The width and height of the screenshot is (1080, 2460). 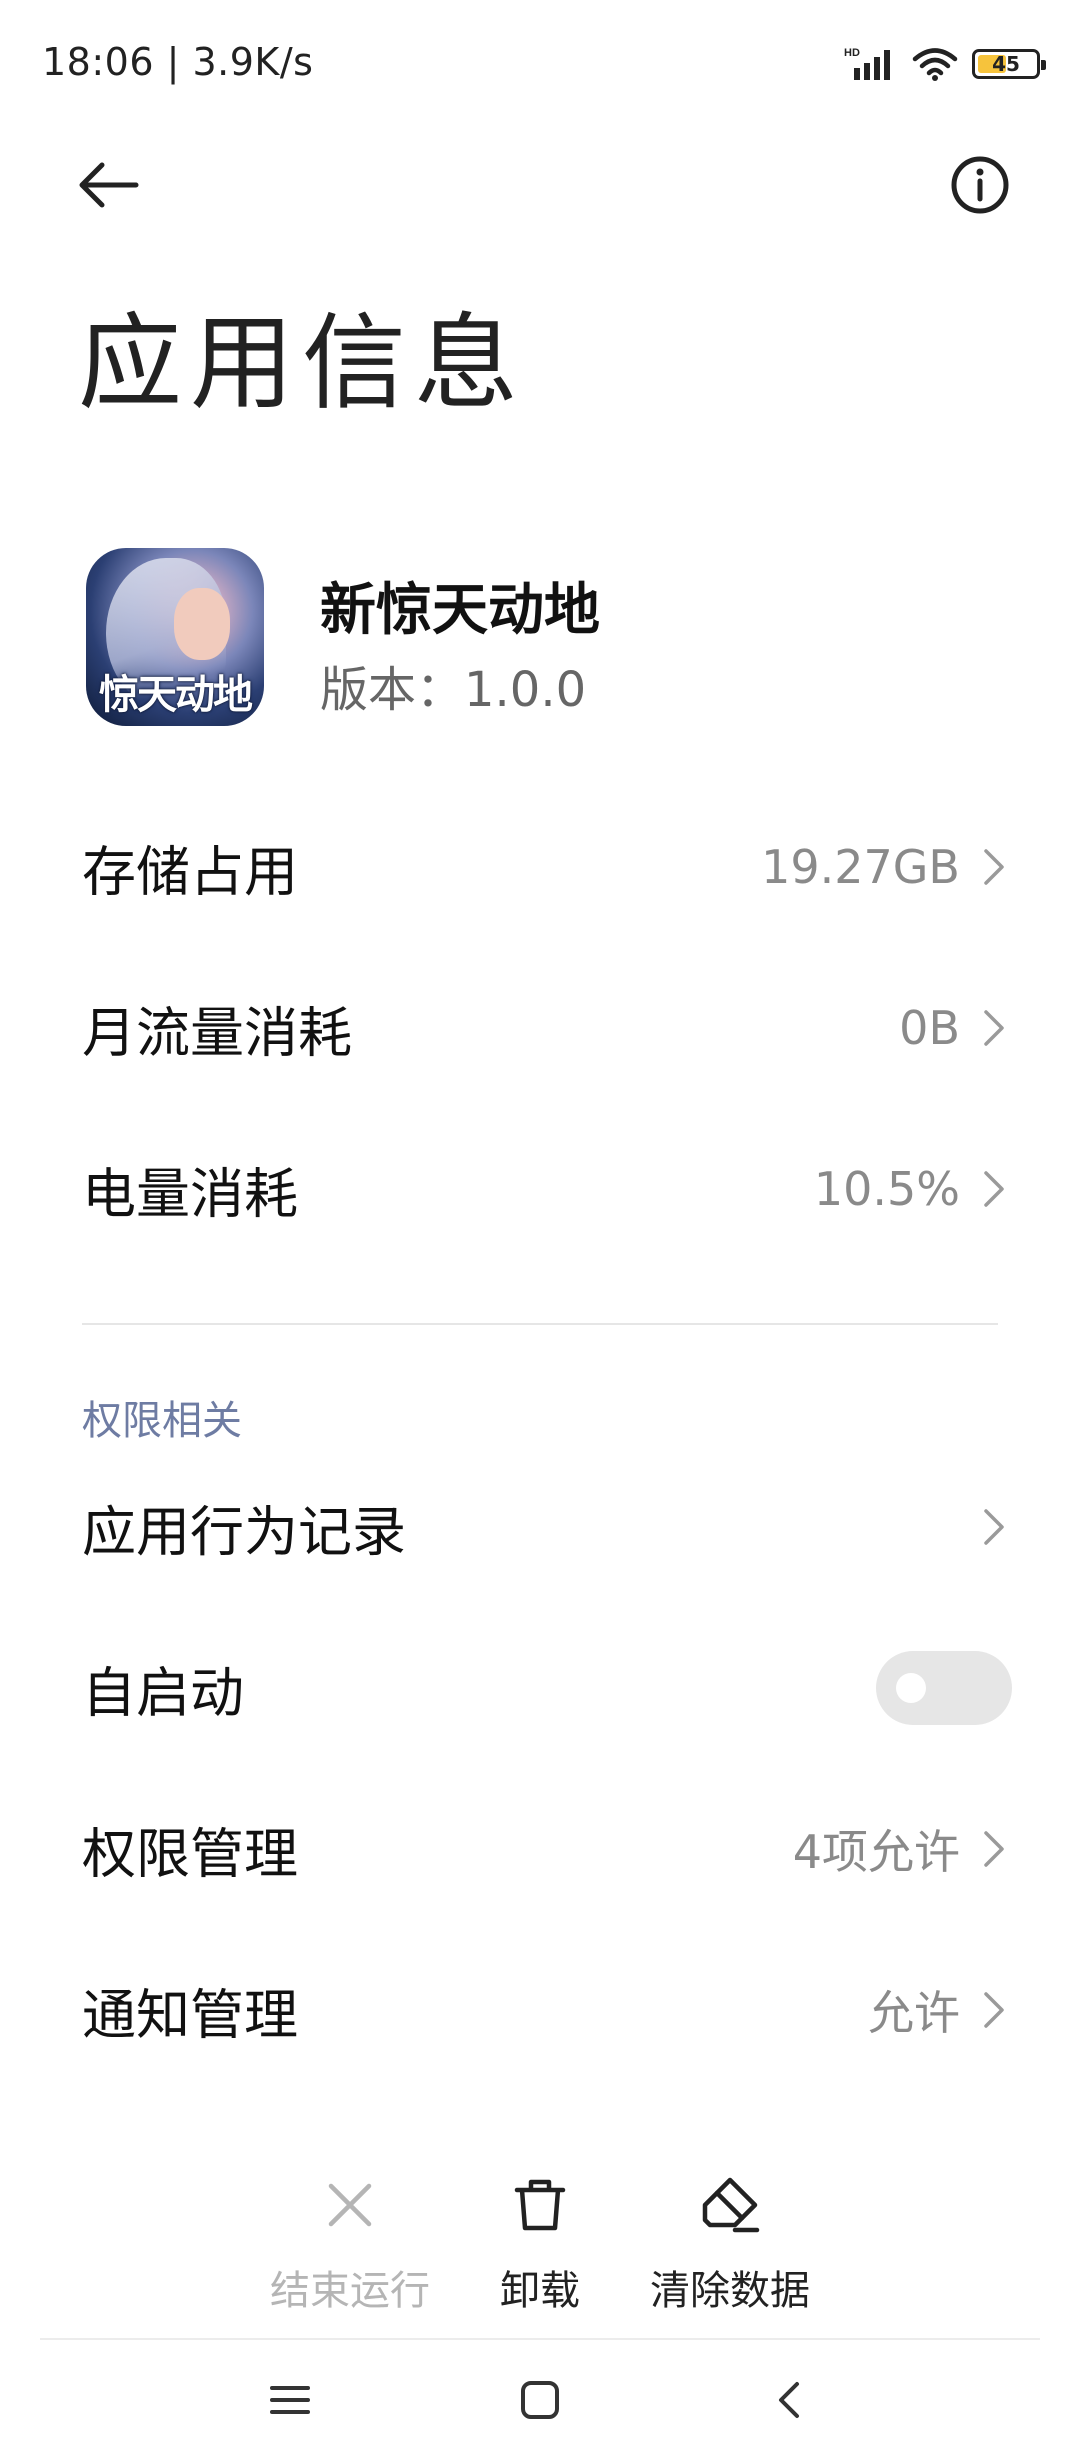 I want to click on uninstall-button: 卸载, so click(x=540, y=2243).